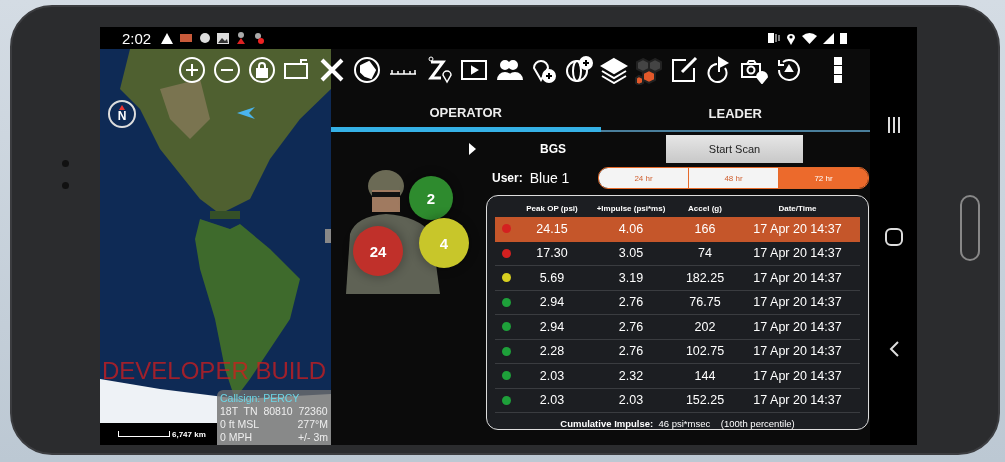  I want to click on table-cell-text: 74, so click(705, 253).